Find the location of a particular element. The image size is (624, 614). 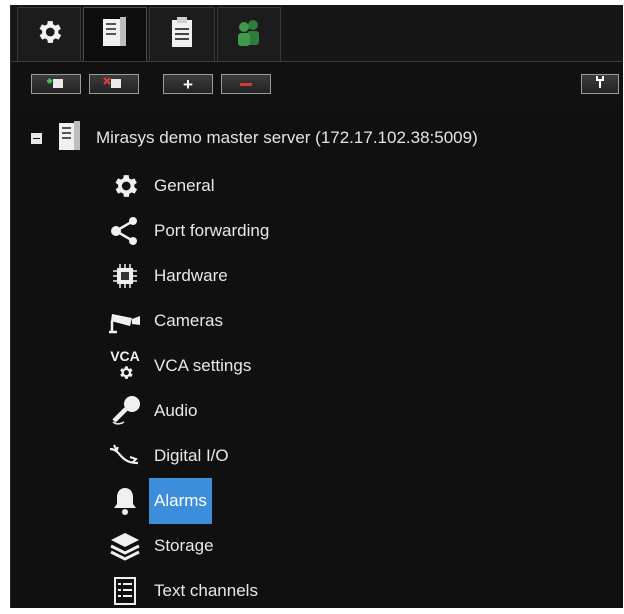

tree-item-label: General is located at coordinates (184, 185).